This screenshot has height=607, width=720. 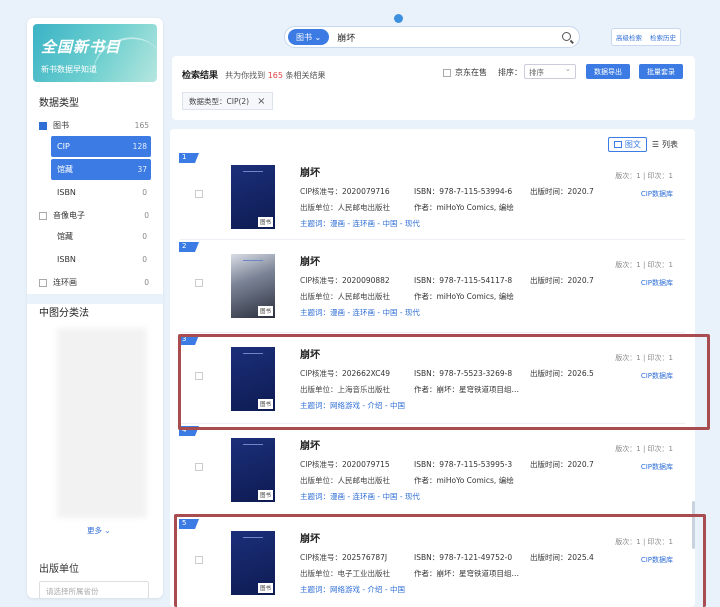 I want to click on publisher-label: 出版单位：, so click(x=319, y=207).